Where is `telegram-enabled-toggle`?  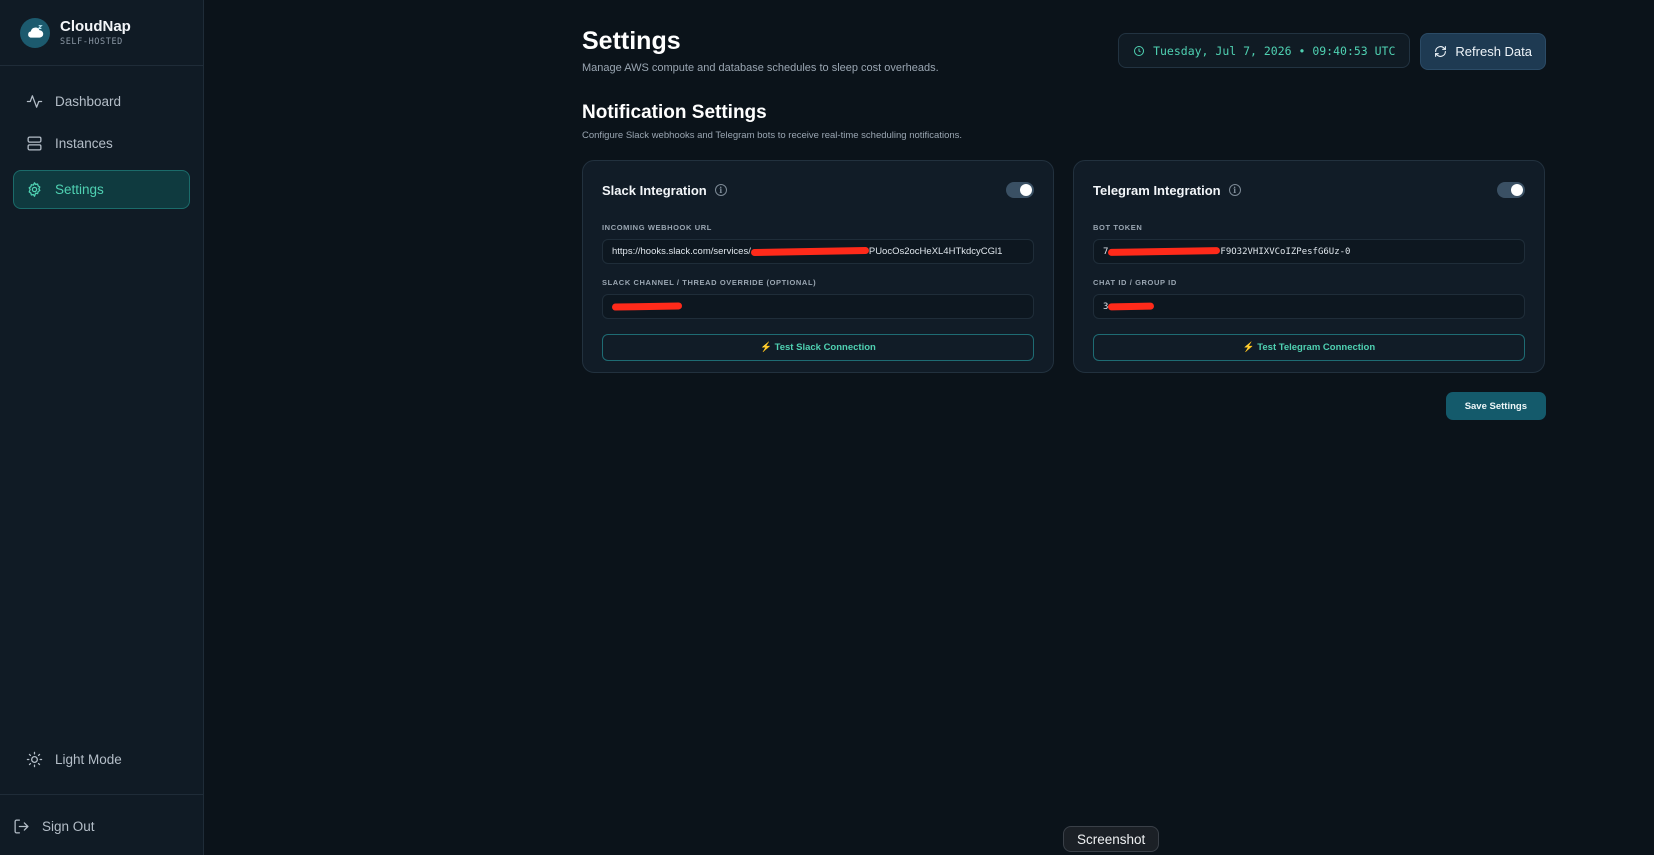 telegram-enabled-toggle is located at coordinates (1511, 190).